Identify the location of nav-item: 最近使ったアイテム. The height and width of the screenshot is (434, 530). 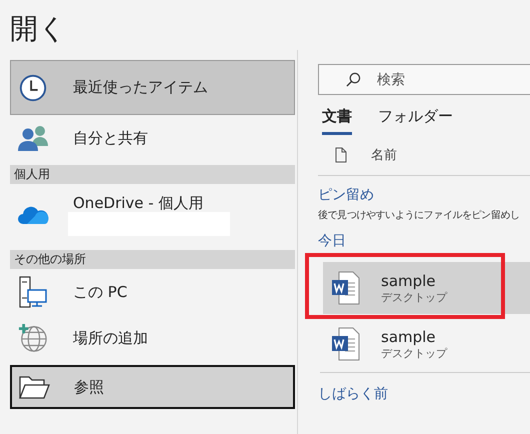
(152, 87).